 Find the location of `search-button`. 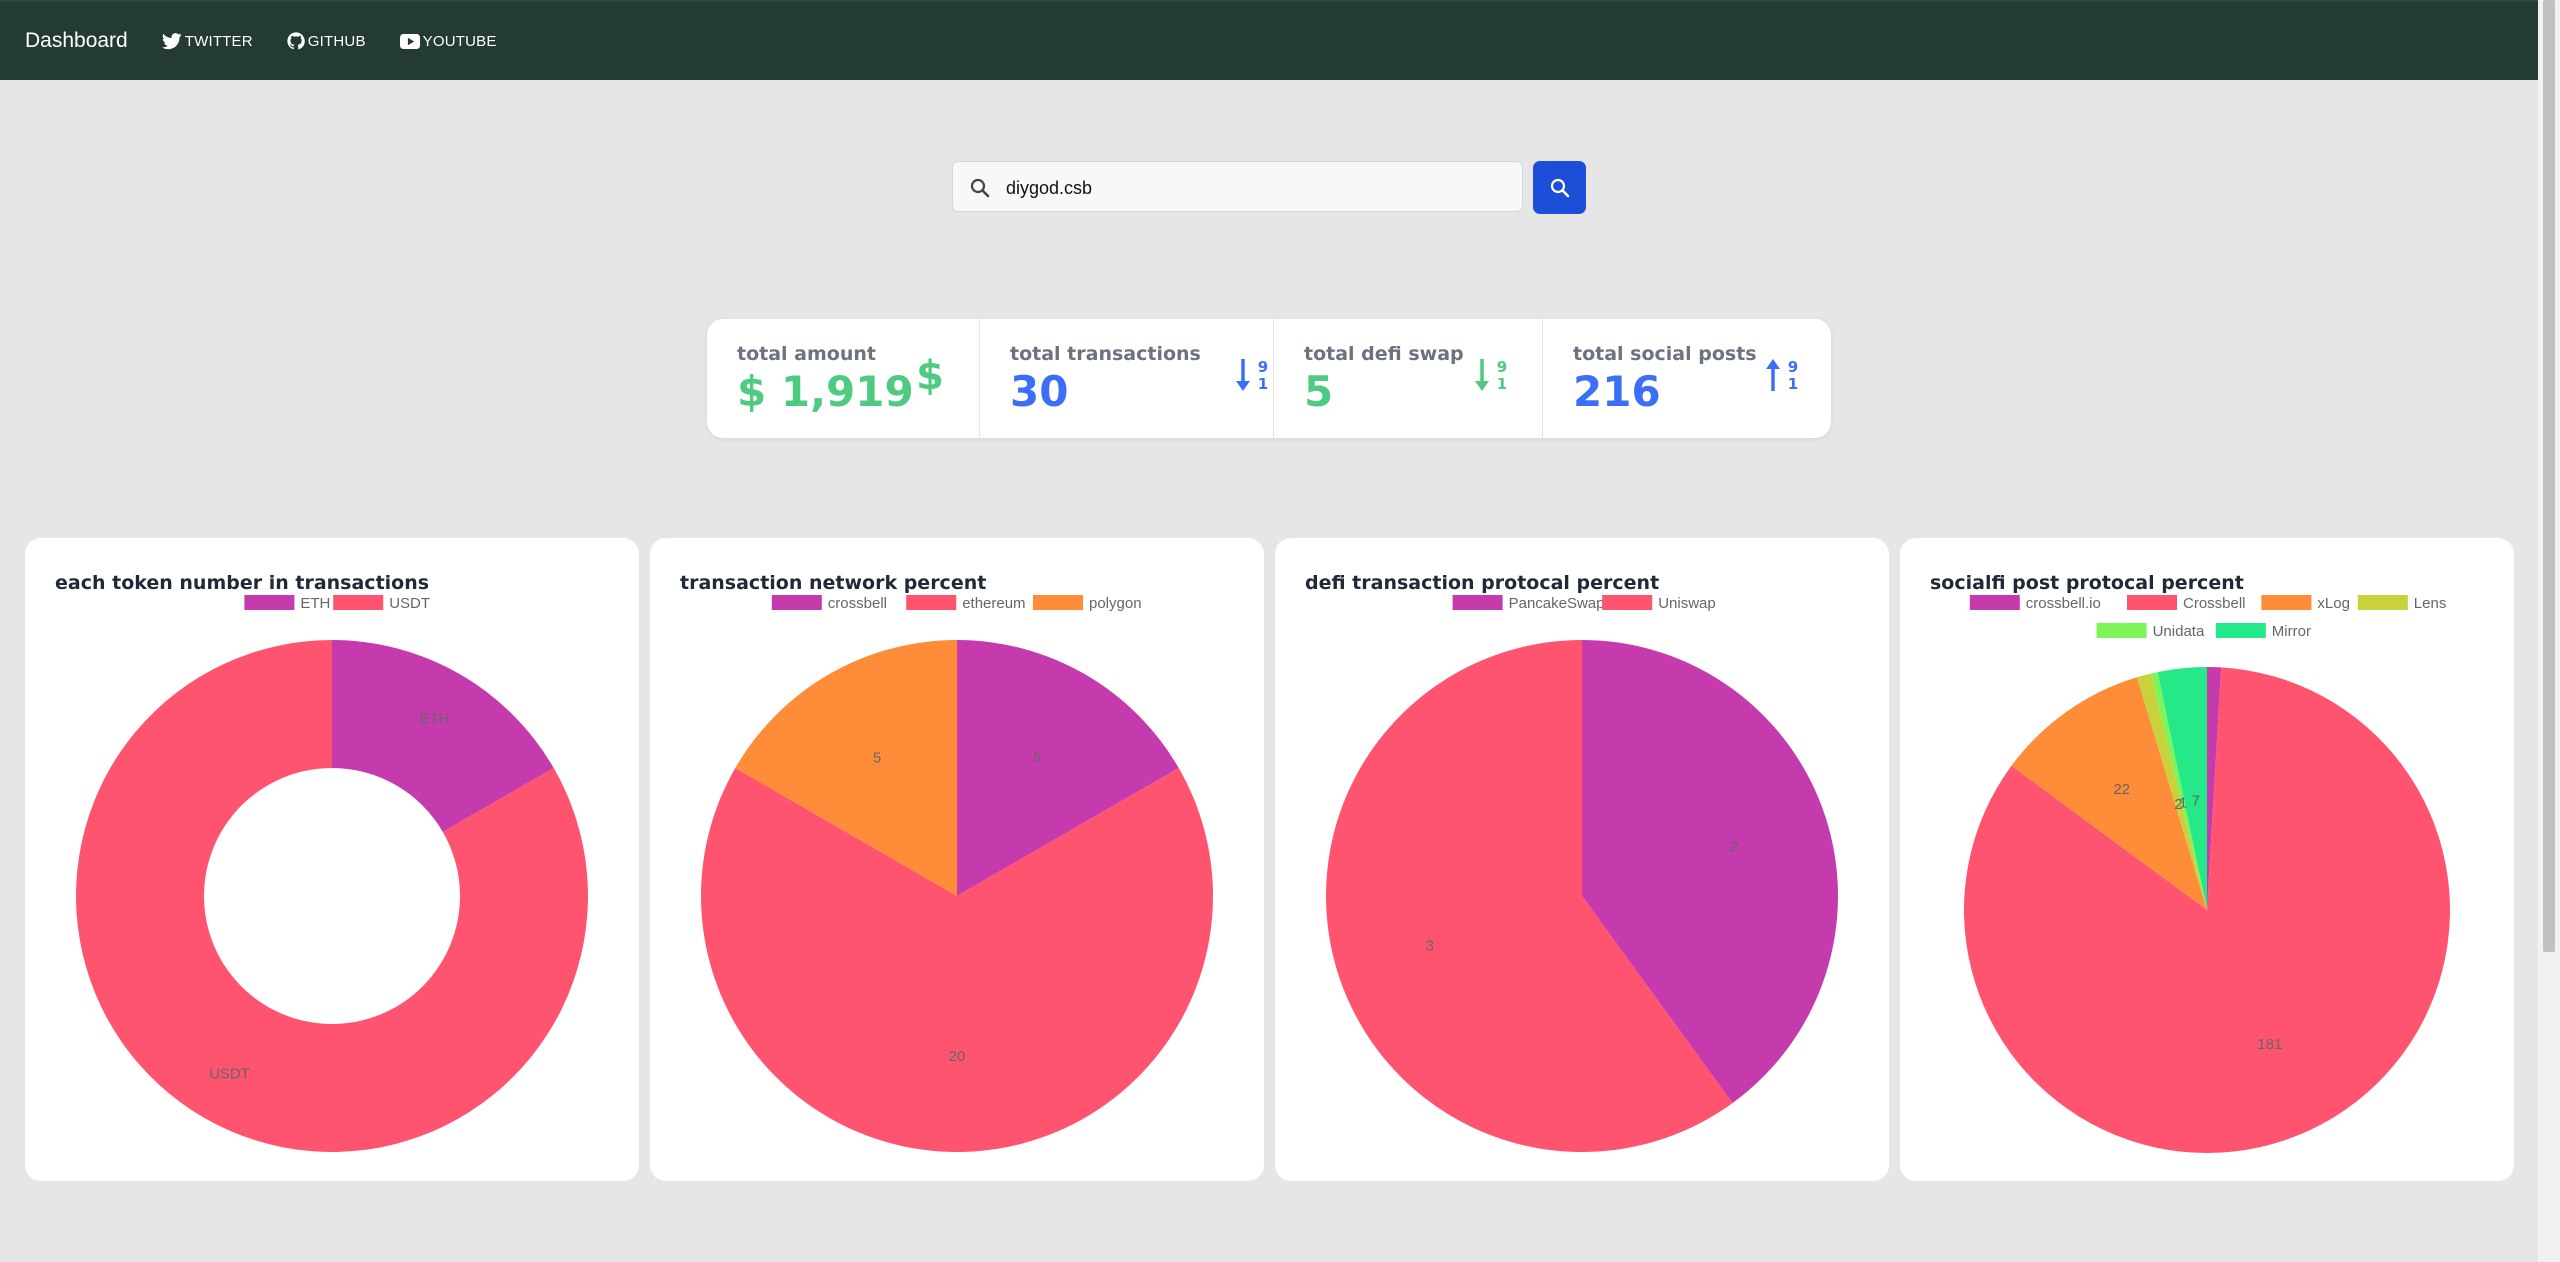

search-button is located at coordinates (1559, 187).